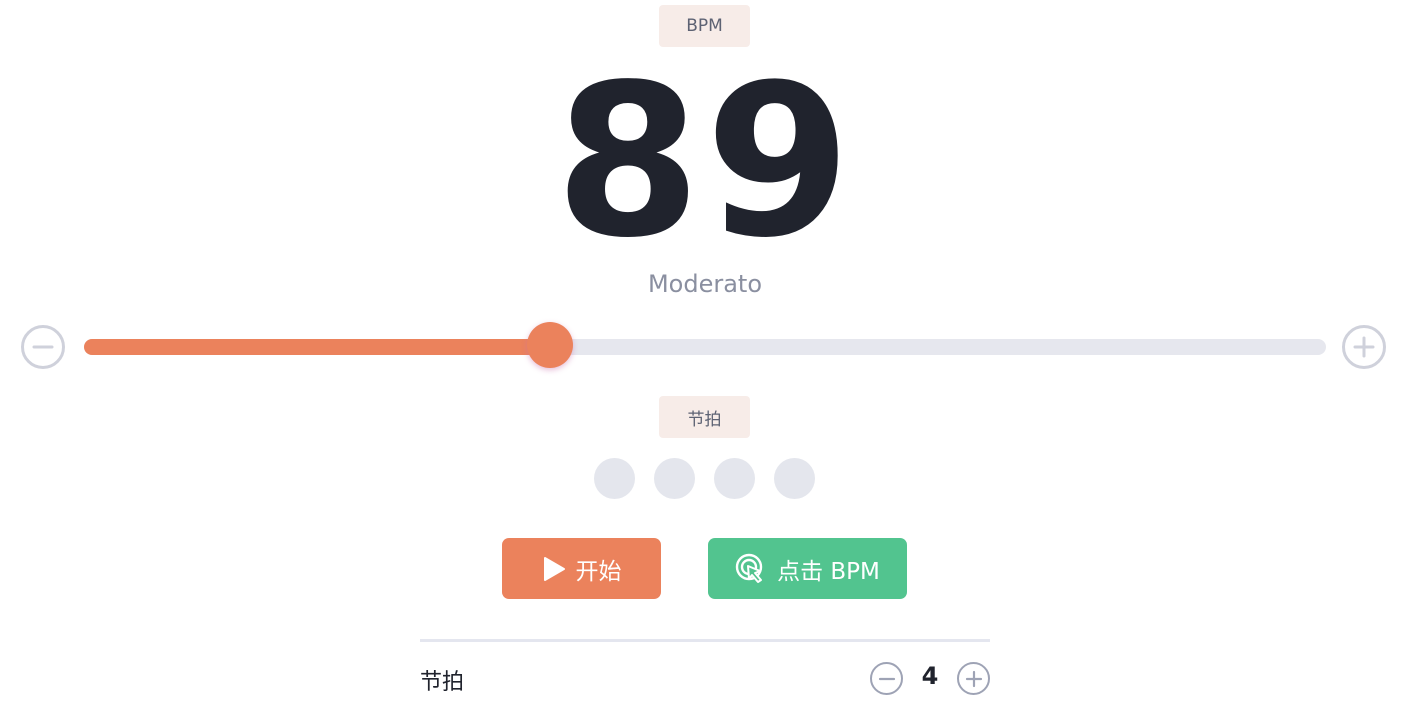  I want to click on bpm-slider-thumb, so click(549, 345).